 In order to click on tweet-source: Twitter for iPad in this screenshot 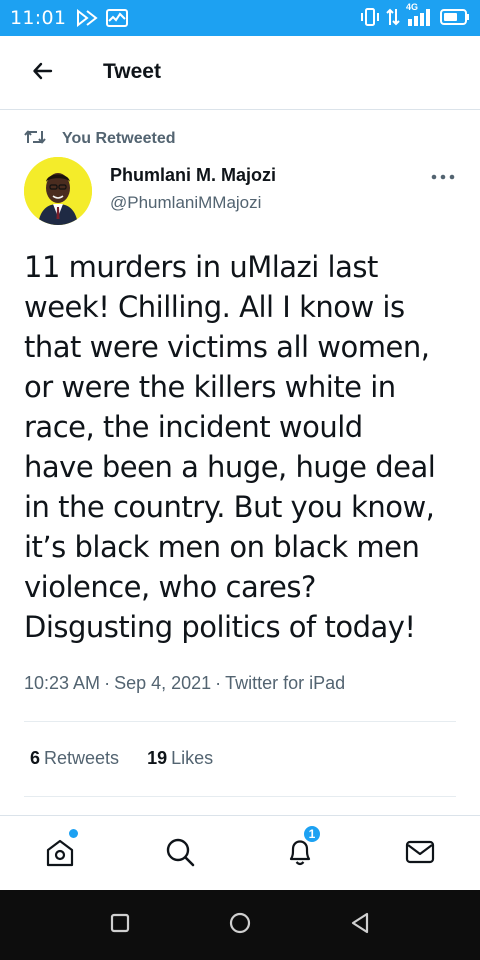, I will do `click(285, 683)`.